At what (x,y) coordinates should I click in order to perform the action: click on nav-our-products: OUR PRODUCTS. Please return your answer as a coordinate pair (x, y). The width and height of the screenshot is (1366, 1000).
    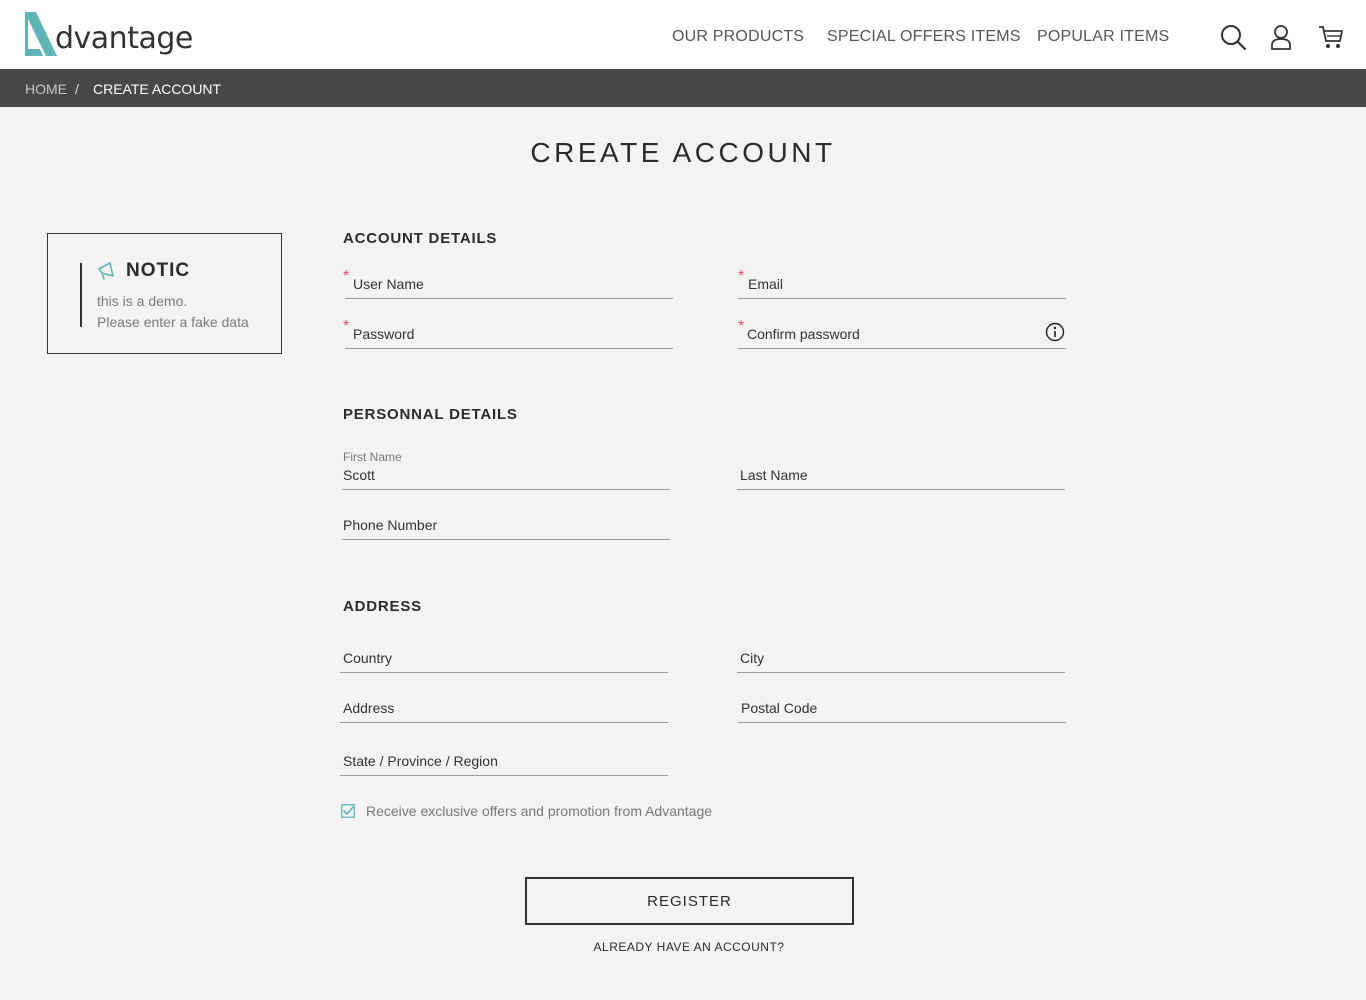
    Looking at the image, I should click on (738, 37).